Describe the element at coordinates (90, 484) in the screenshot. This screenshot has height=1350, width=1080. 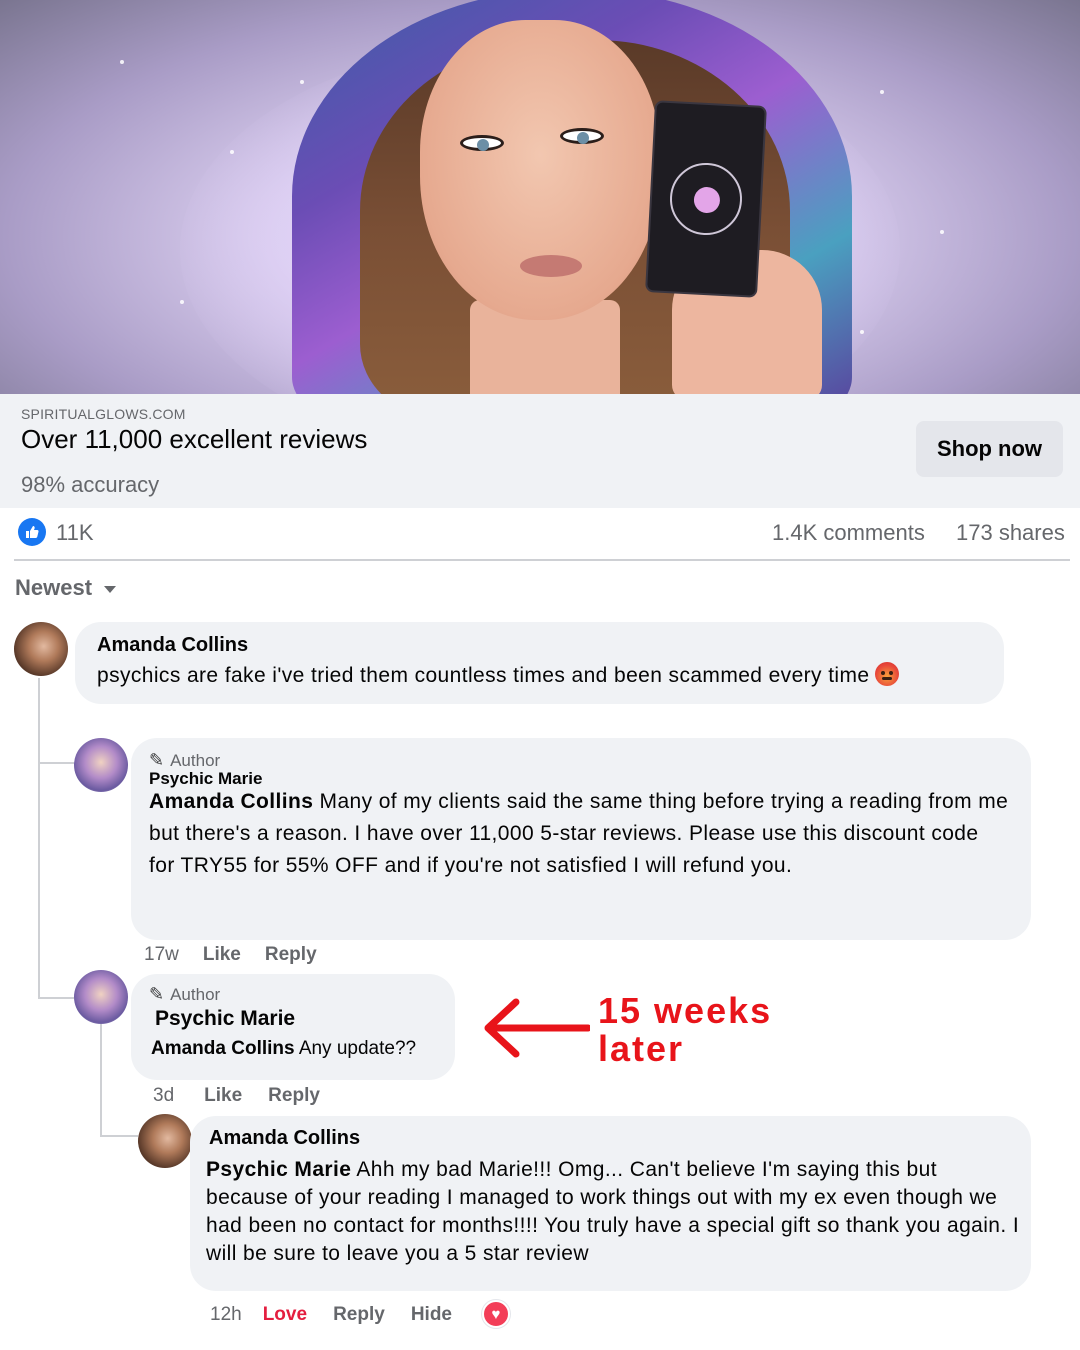
I see `link-description: 98% accuracy` at that location.